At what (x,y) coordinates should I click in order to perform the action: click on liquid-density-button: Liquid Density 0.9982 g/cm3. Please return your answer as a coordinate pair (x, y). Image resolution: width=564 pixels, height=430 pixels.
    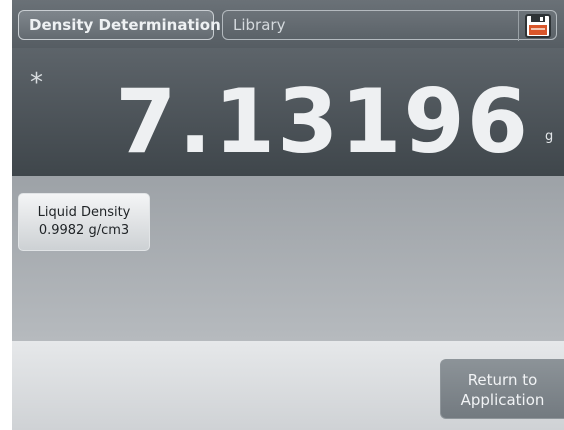
    Looking at the image, I should click on (84, 222).